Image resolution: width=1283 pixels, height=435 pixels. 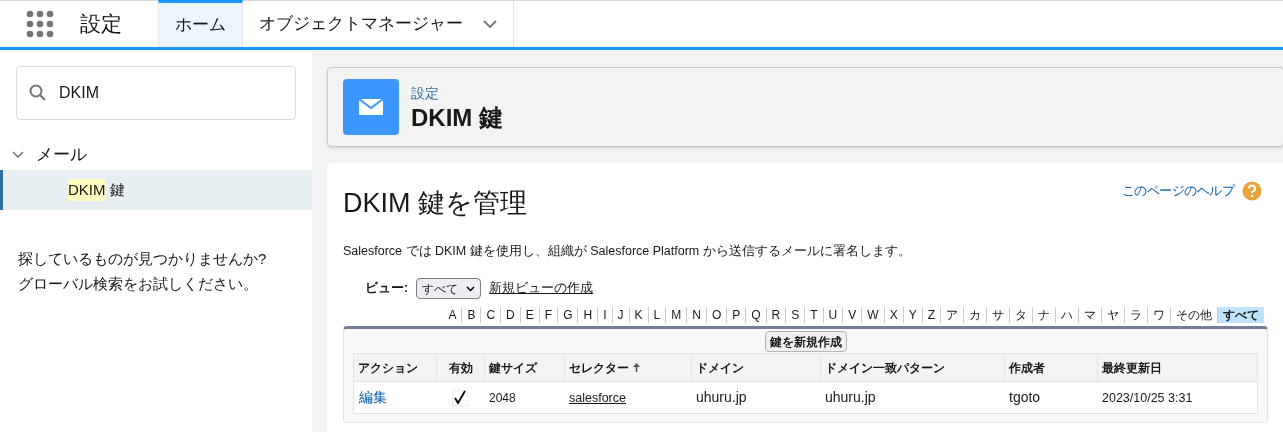 What do you see at coordinates (1050, 368) in the screenshot?
I see `column-header: 作成者` at bounding box center [1050, 368].